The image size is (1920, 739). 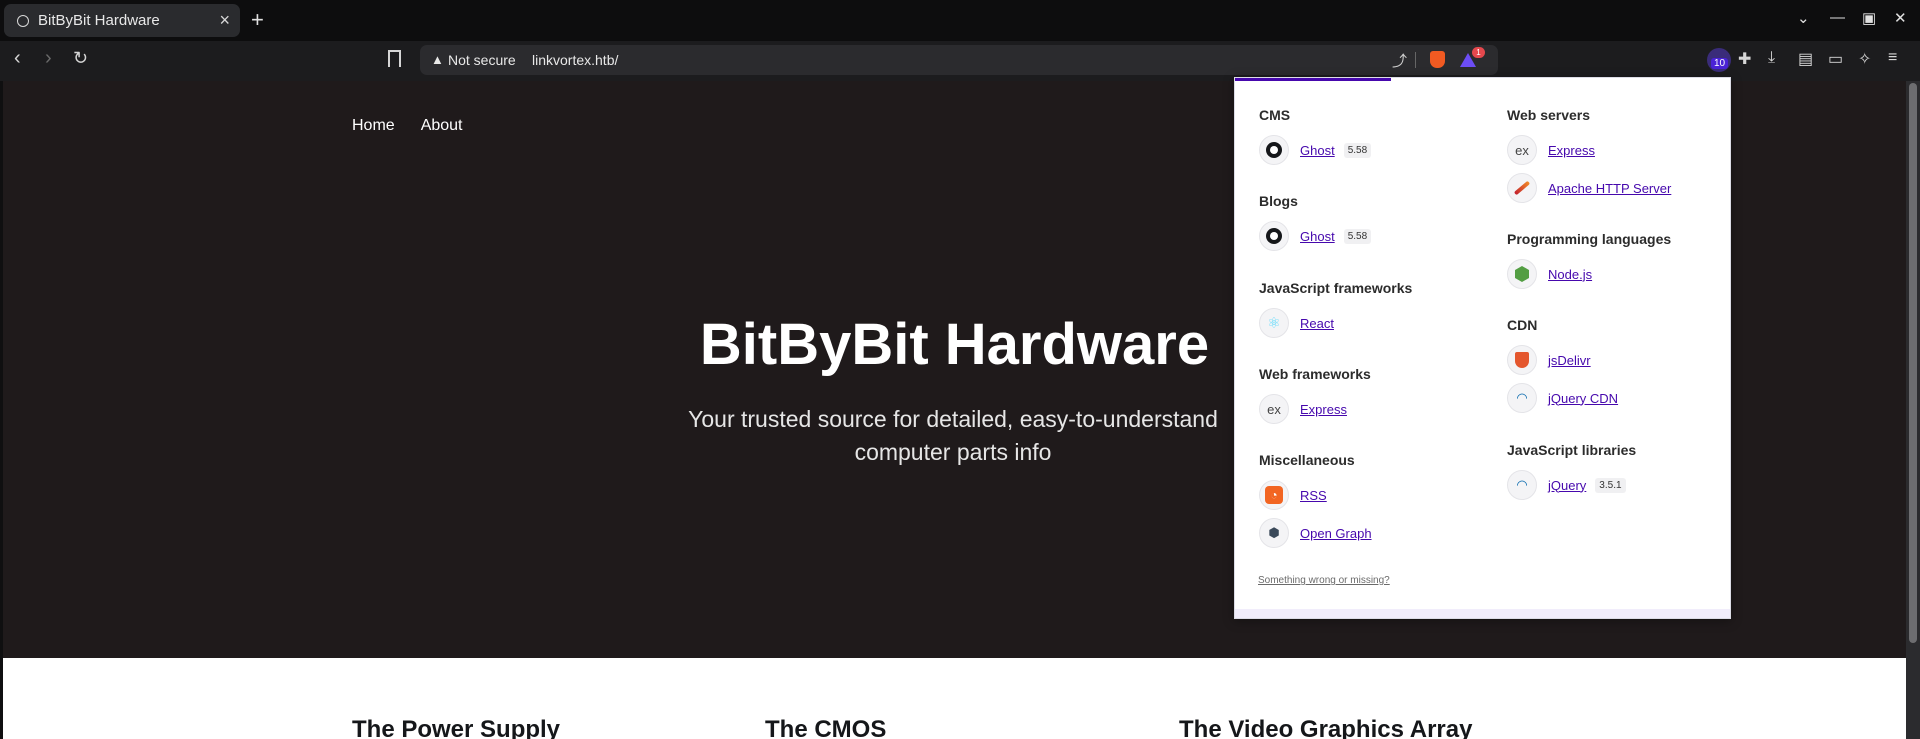 What do you see at coordinates (1589, 239) in the screenshot?
I see `category-title: Programming languages` at bounding box center [1589, 239].